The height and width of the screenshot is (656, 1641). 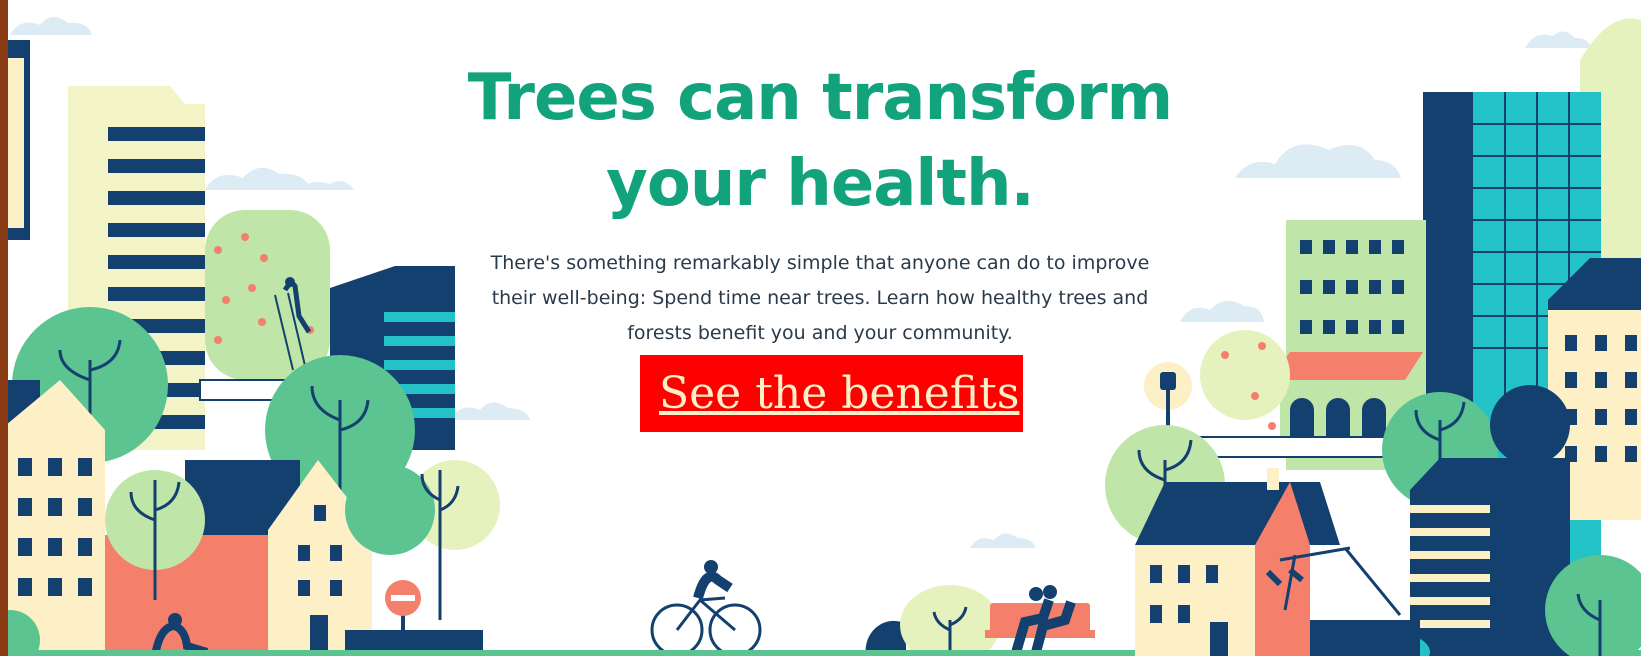 I want to click on headline-line-2: your health., so click(x=820, y=184).